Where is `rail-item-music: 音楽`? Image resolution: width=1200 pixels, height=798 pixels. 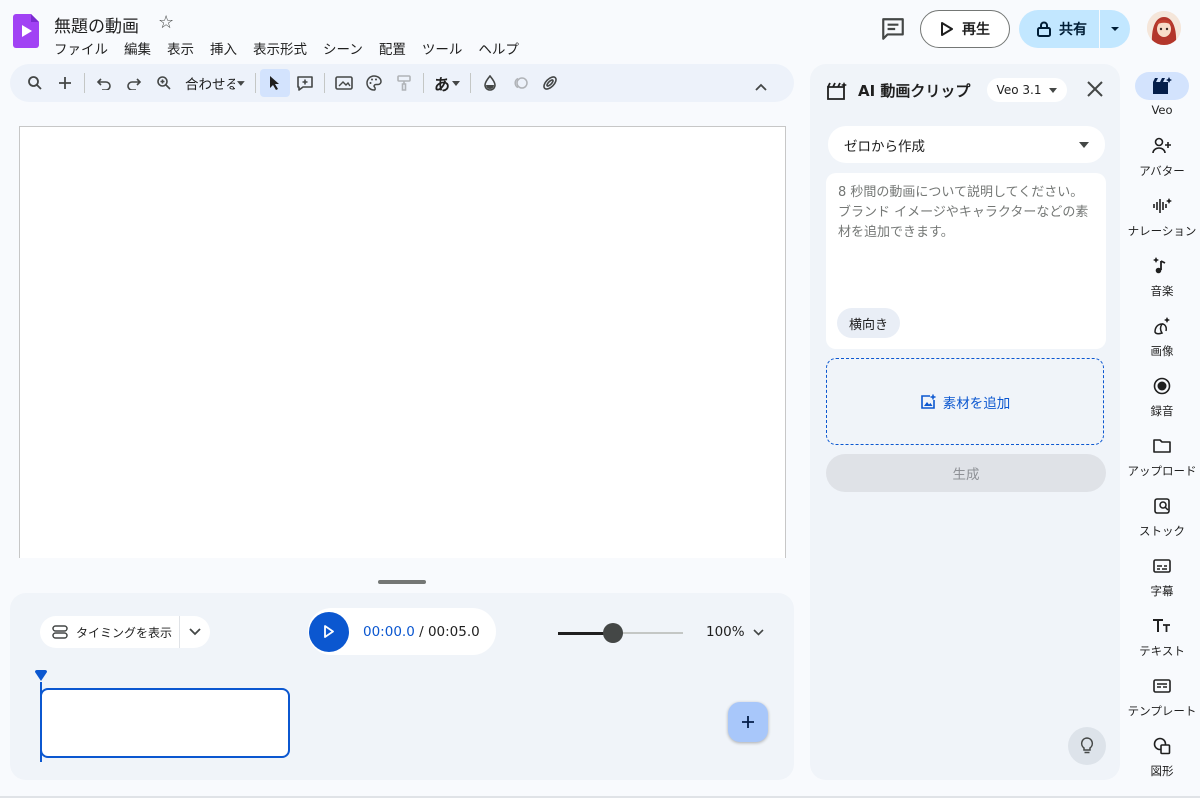
rail-item-music: 音楽 is located at coordinates (1162, 275).